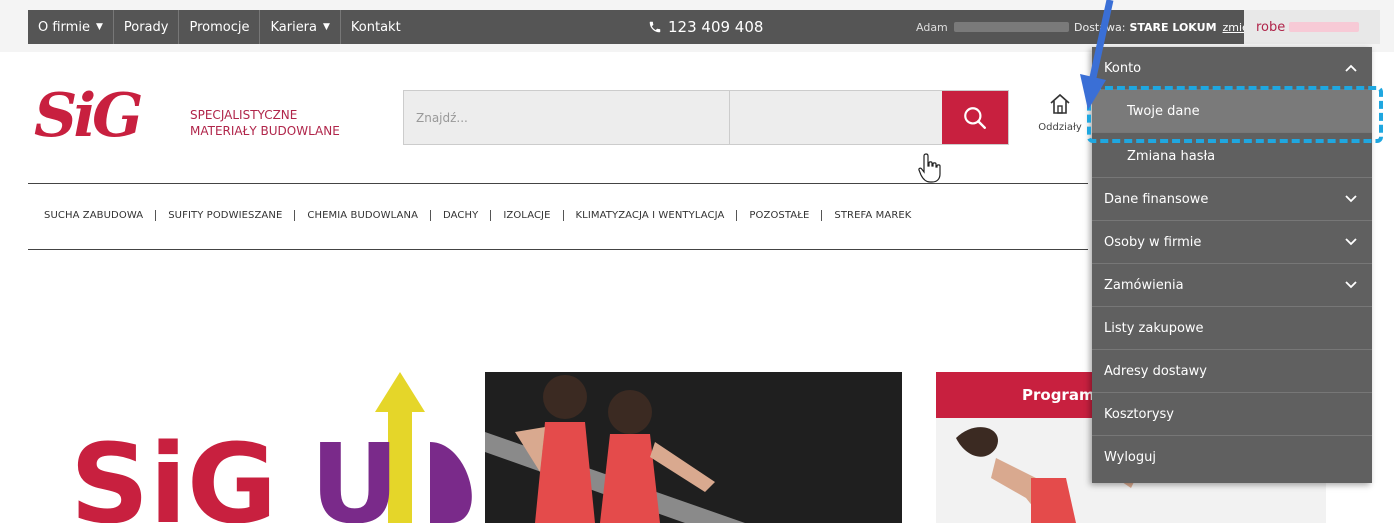 The width and height of the screenshot is (1394, 523). Describe the element at coordinates (1130, 457) in the screenshot. I see `dropdown-item-label: Wyloguj` at that location.